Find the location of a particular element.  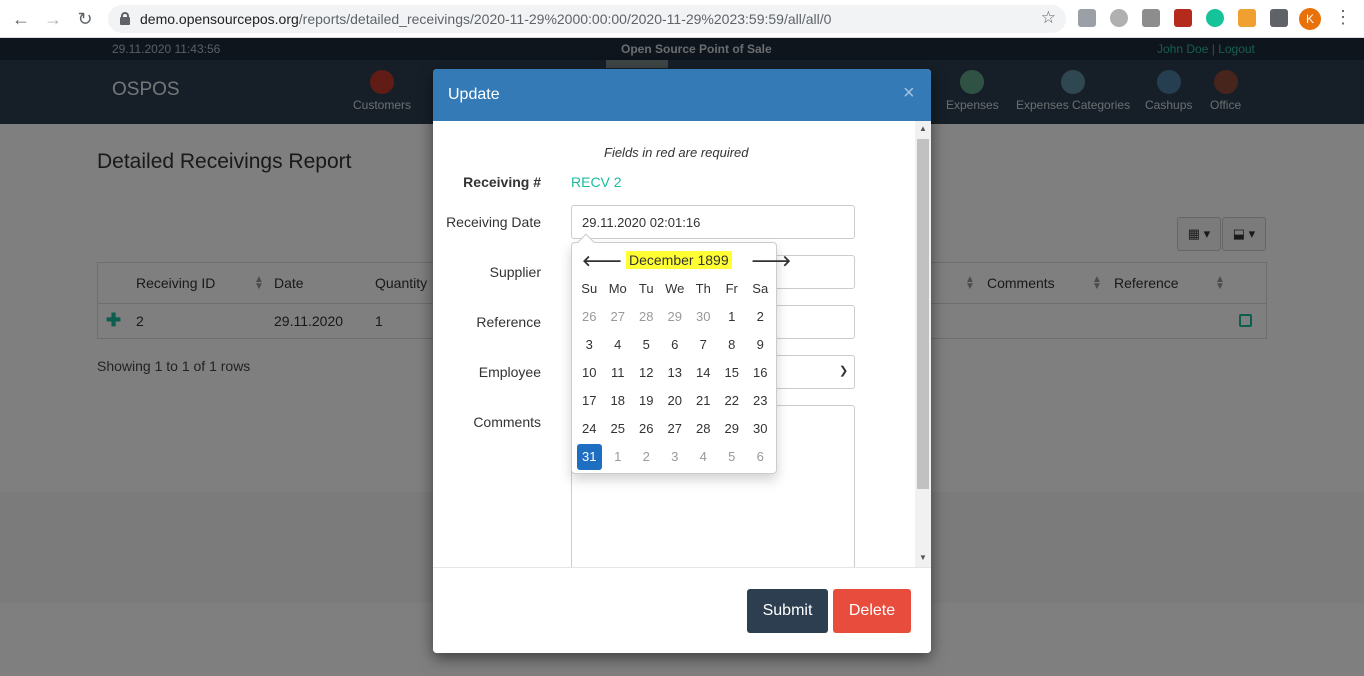

calendar-day: 20 is located at coordinates (675, 401).